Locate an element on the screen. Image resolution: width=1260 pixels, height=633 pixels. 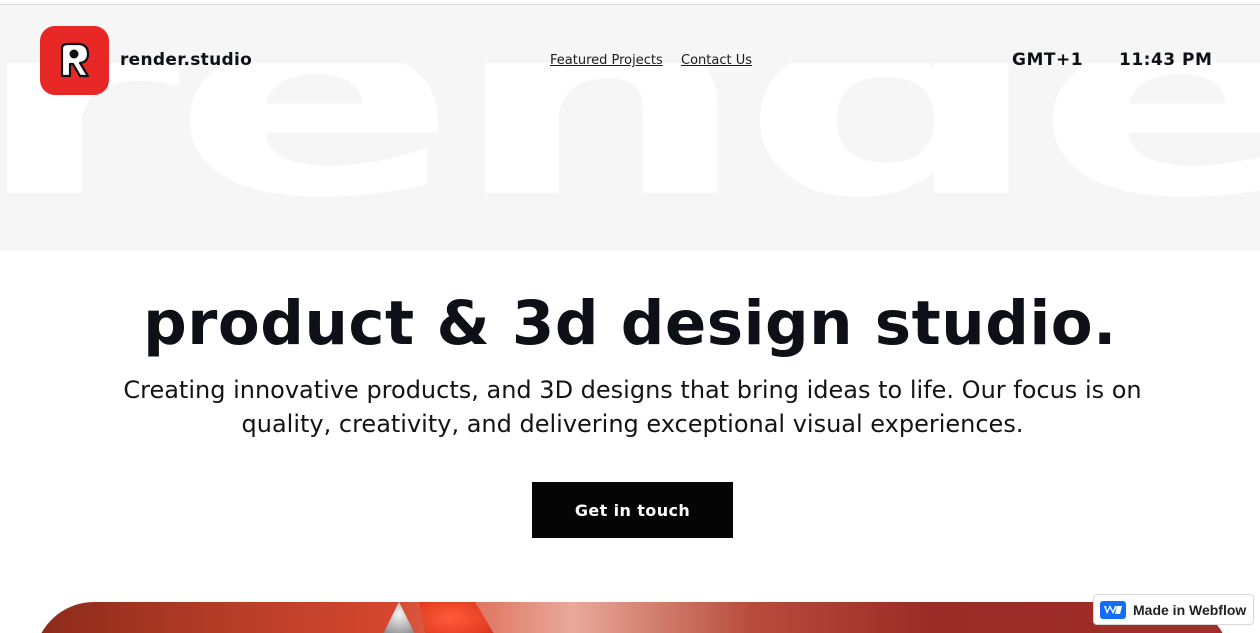
clock-time: 11:43 PM is located at coordinates (1166, 60).